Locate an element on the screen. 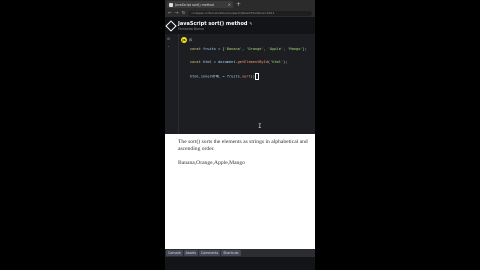  result-output: Banana,Orange,Apple,Mango is located at coordinates (211, 163).